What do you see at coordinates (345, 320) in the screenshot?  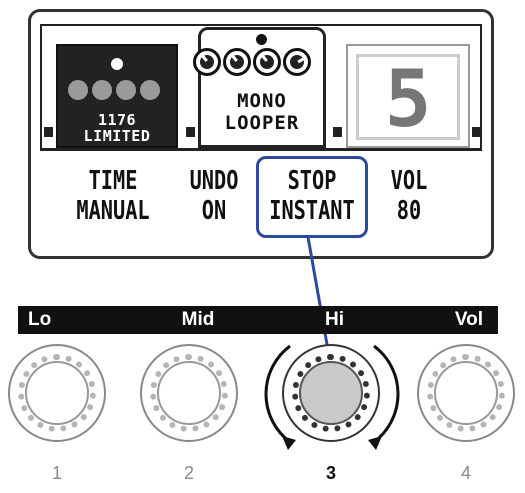 I see `knob-label-hi: Hi` at bounding box center [345, 320].